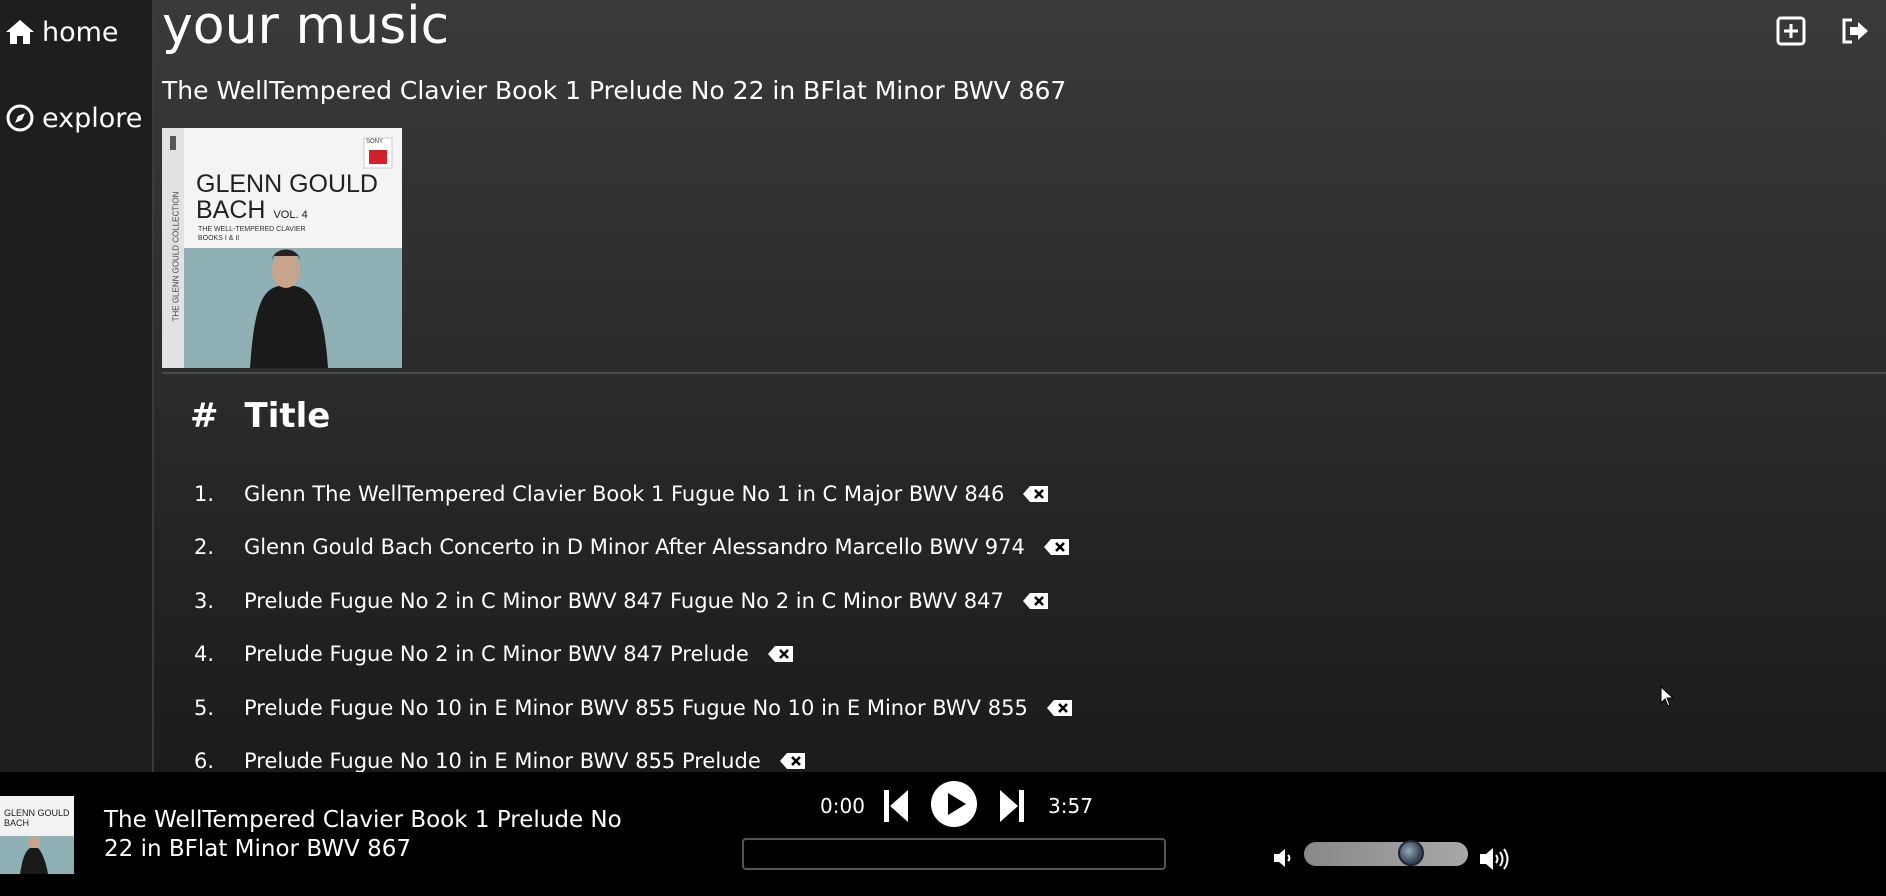 This screenshot has width=1886, height=896. What do you see at coordinates (219, 238) in the screenshot?
I see `cover-subtitle-2: BOOKS I & II` at bounding box center [219, 238].